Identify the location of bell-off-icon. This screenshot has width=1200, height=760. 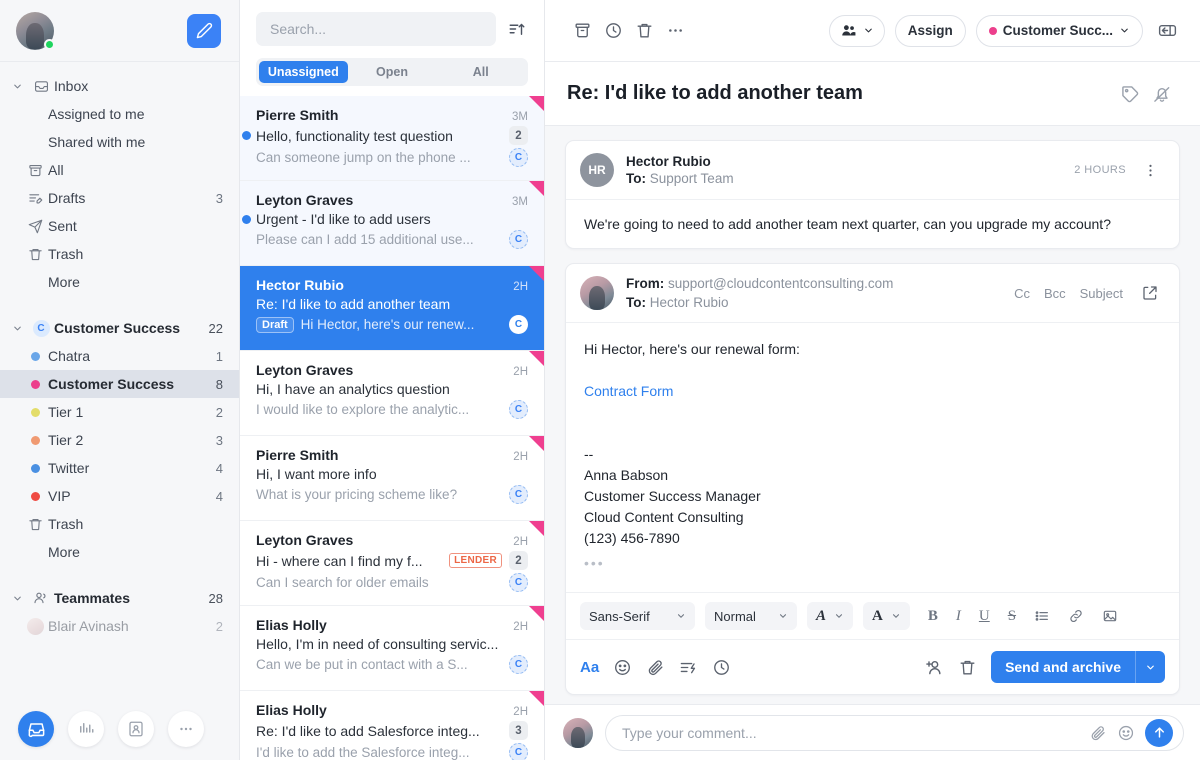
(1162, 94).